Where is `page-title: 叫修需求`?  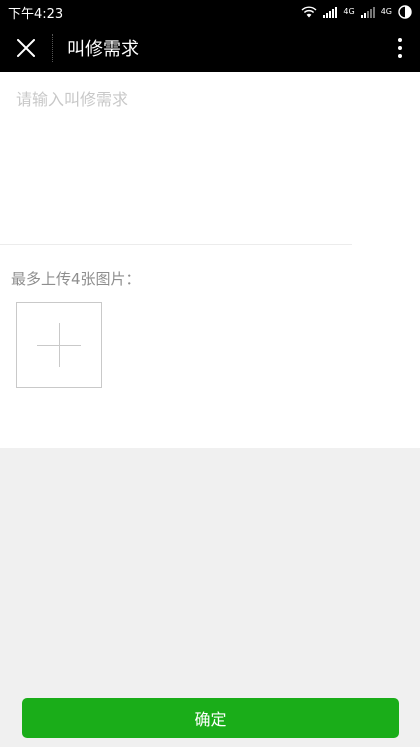 page-title: 叫修需求 is located at coordinates (103, 49).